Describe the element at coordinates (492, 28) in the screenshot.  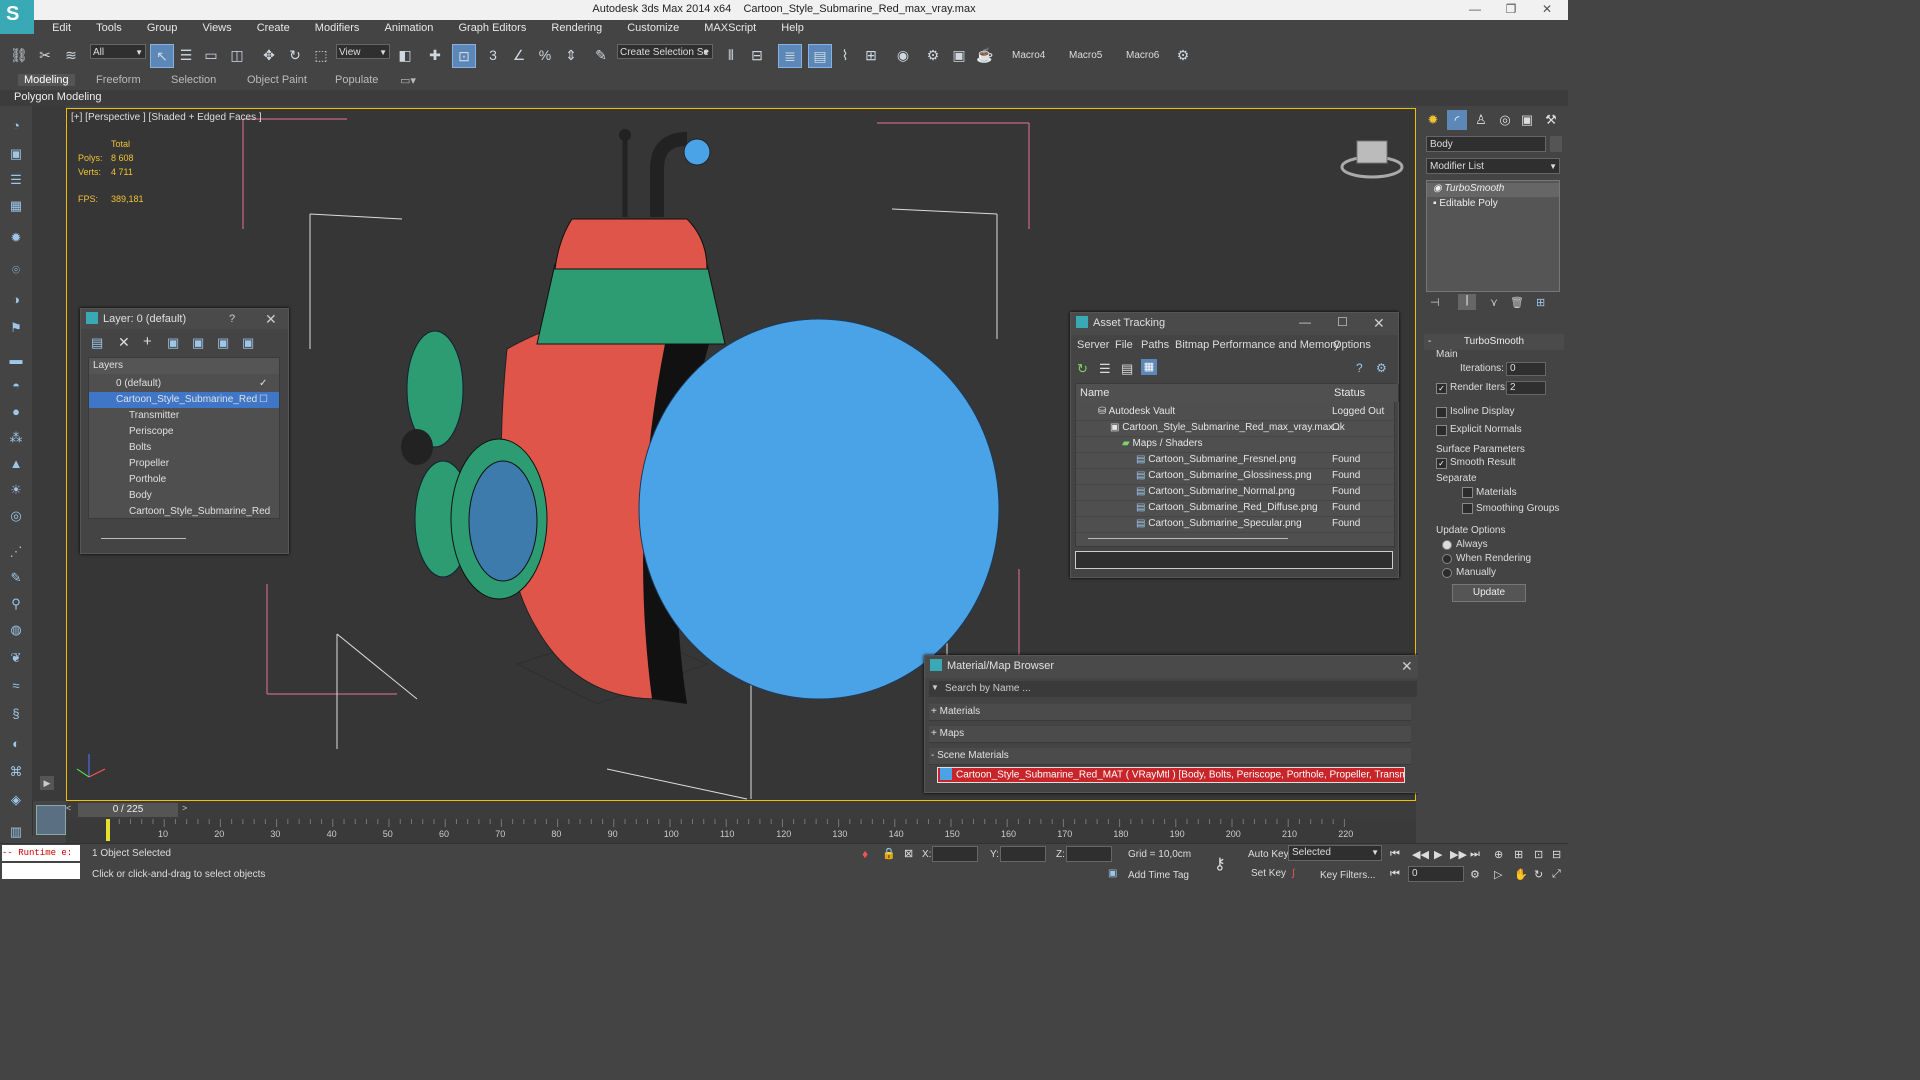
I see `menu-graph-editors: Graph Editors` at that location.